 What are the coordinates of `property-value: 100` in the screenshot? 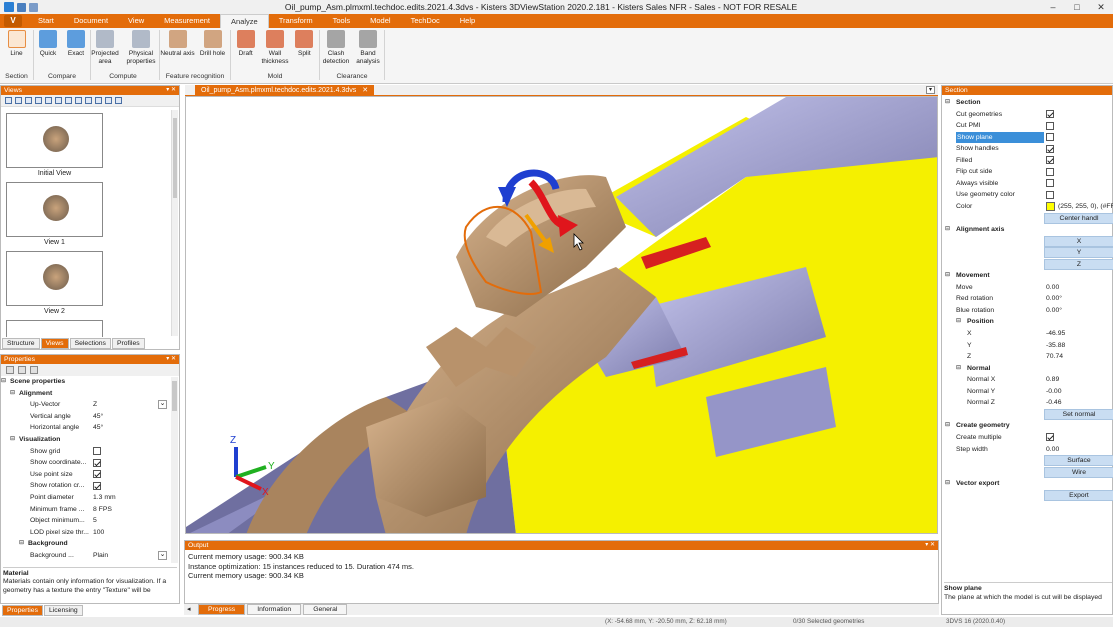 It's located at (98, 533).